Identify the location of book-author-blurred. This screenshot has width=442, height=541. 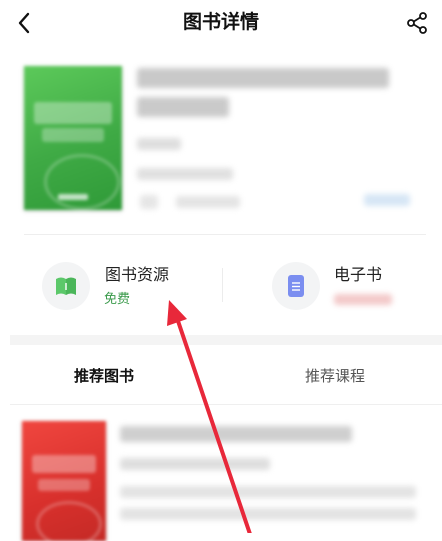
(159, 144).